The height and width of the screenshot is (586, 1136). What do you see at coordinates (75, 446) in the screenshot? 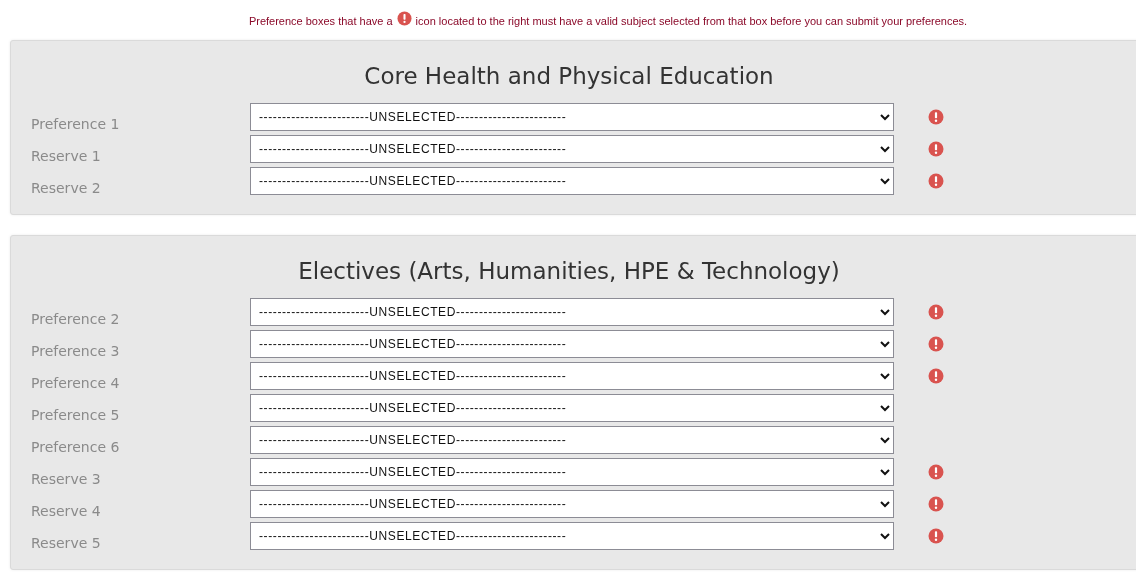
I see `field-label: Preference 6` at bounding box center [75, 446].